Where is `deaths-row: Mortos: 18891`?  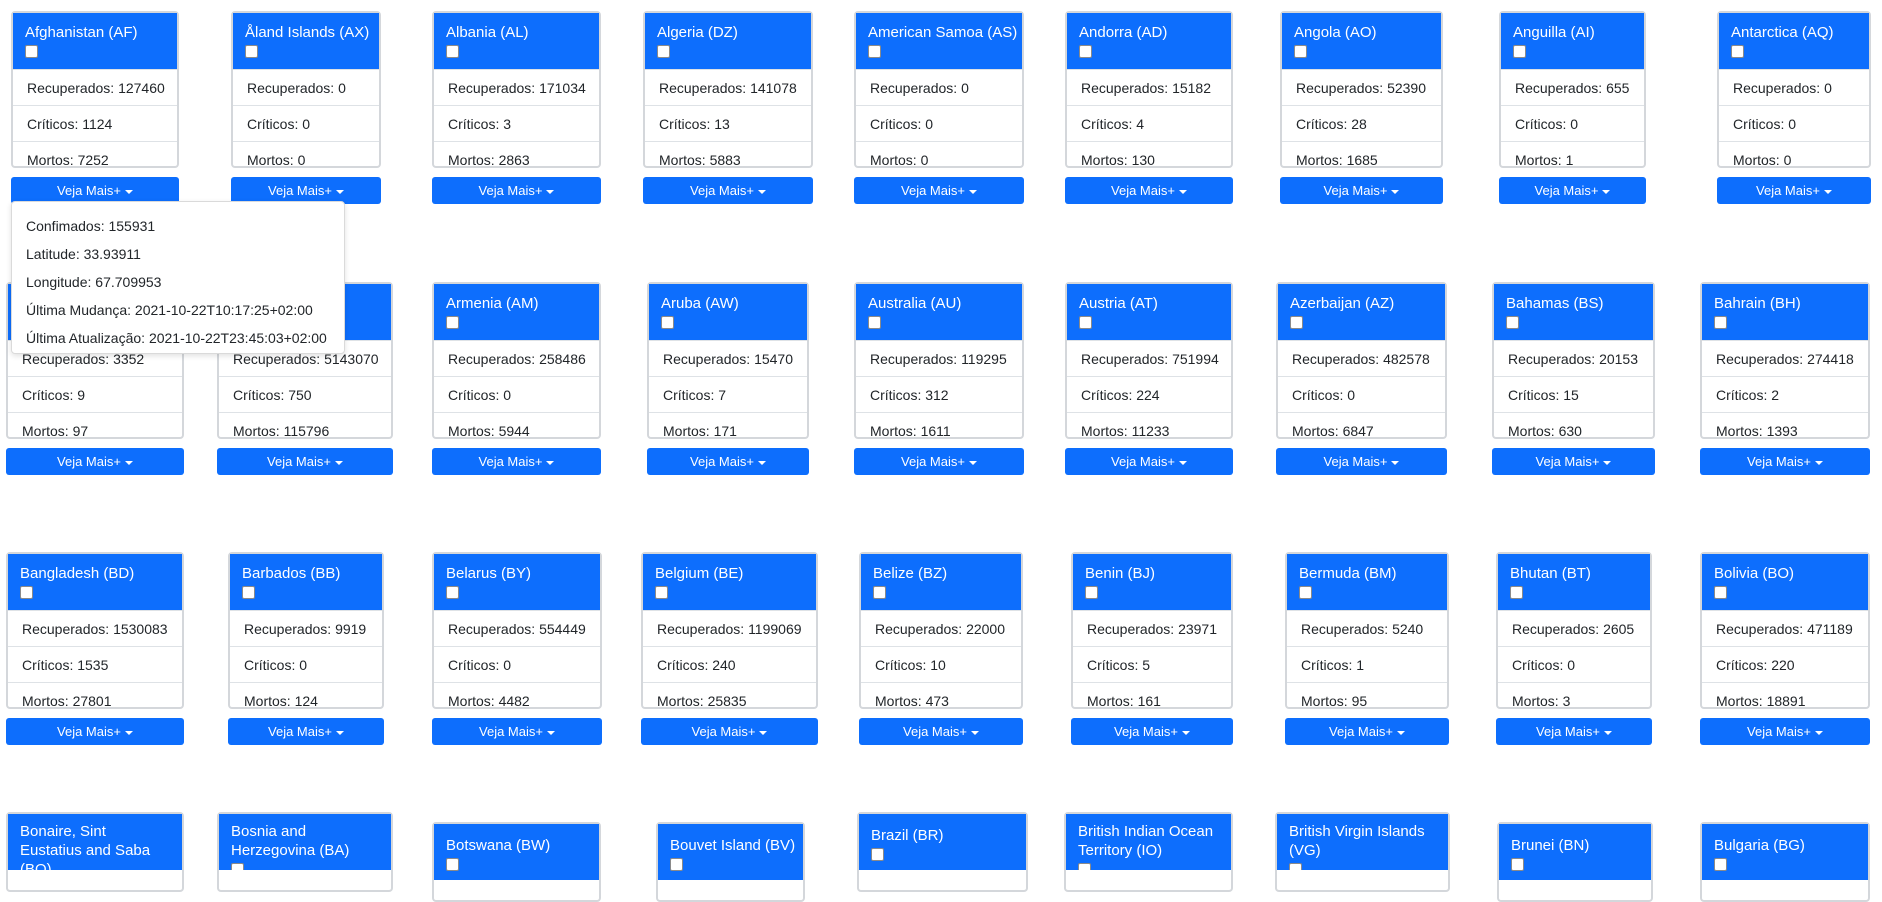
deaths-row: Mortos: 18891 is located at coordinates (1785, 700).